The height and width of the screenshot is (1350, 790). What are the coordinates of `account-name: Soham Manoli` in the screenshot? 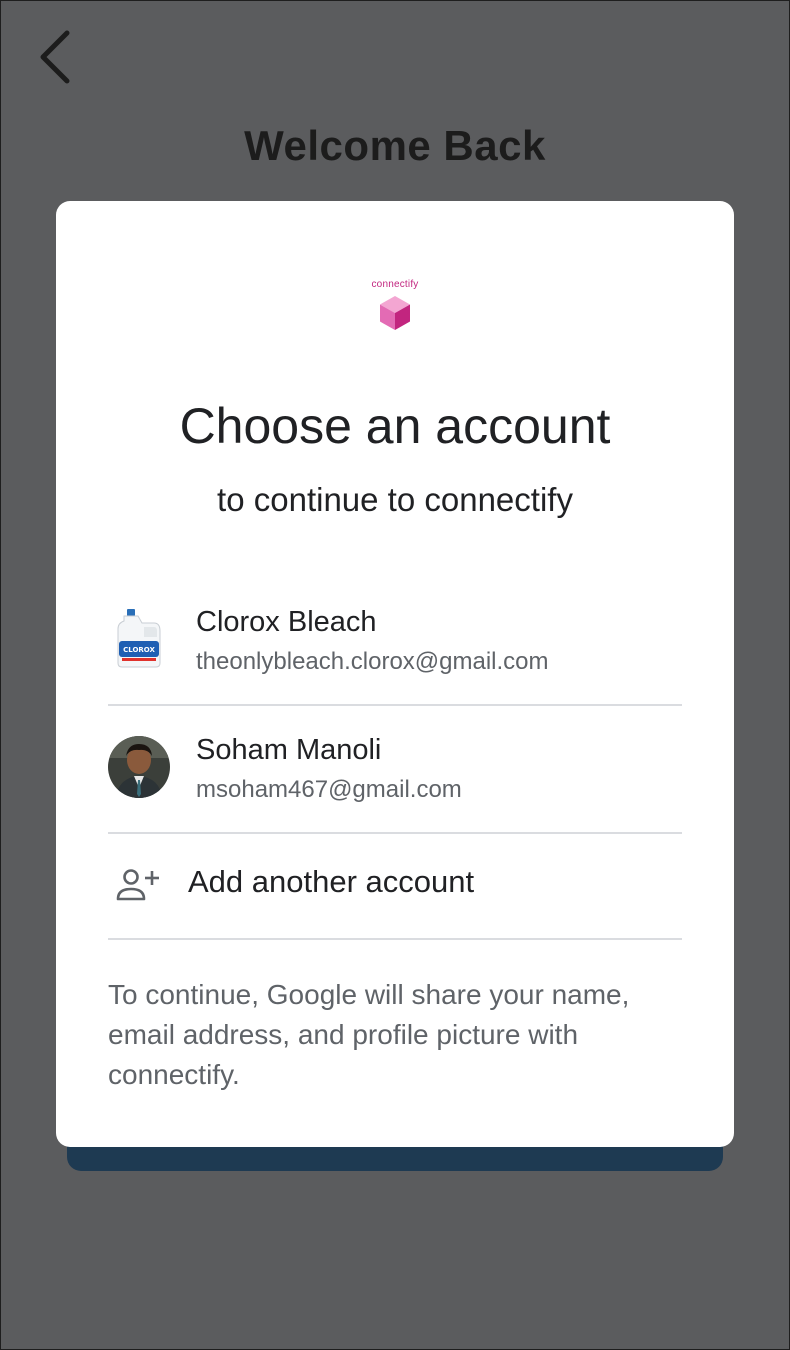 It's located at (289, 750).